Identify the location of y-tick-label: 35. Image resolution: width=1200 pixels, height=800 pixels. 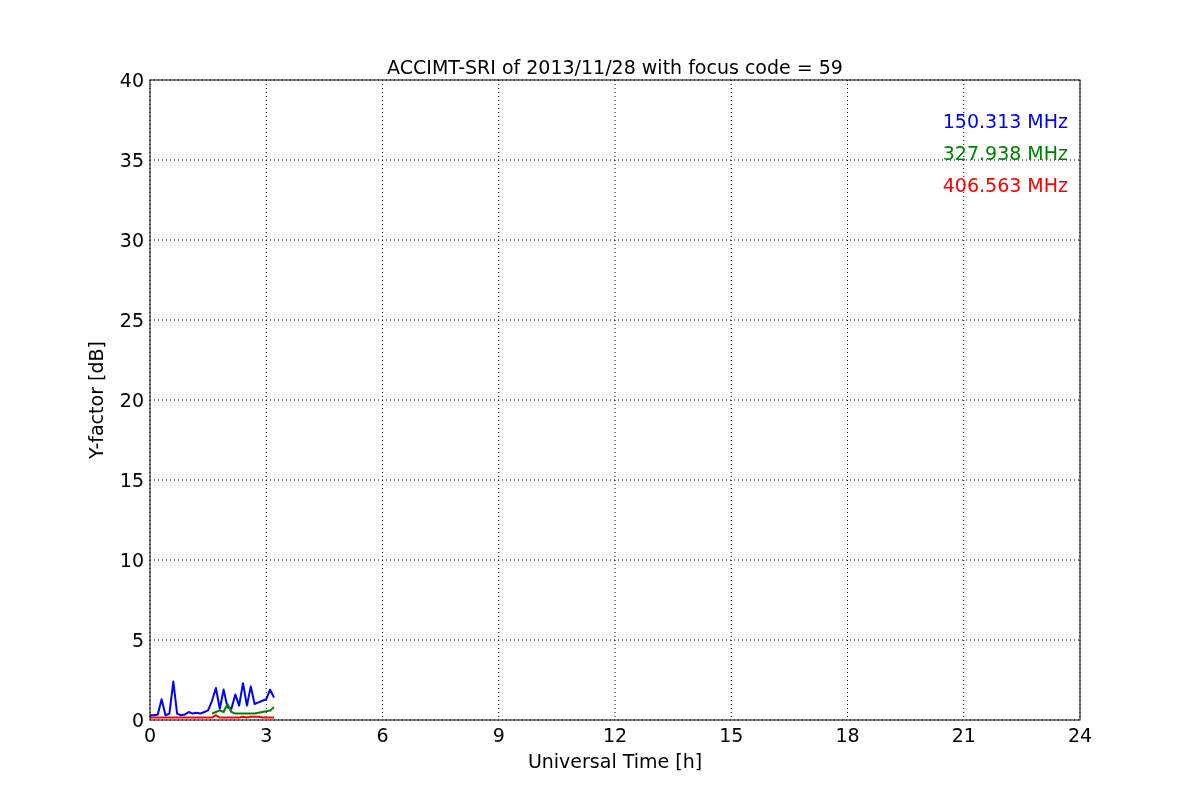
(131, 160).